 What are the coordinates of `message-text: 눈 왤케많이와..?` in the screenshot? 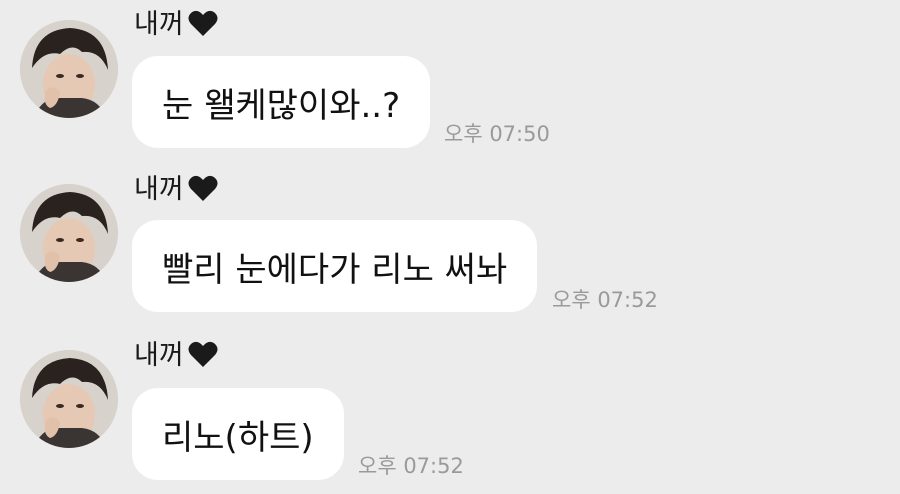 It's located at (281, 105).